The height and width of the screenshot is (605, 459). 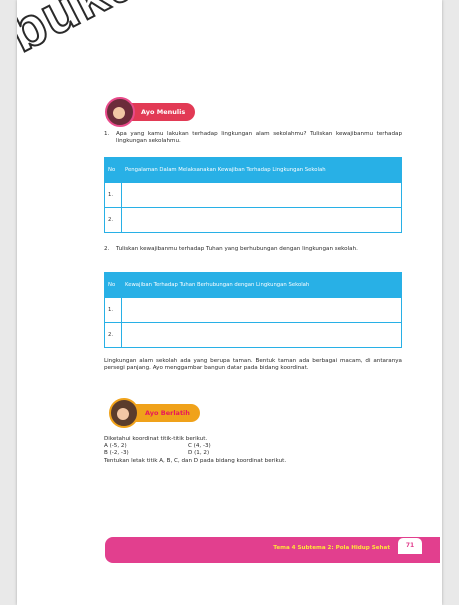 I want to click on point-b: B (-2, -3), so click(x=116, y=453).